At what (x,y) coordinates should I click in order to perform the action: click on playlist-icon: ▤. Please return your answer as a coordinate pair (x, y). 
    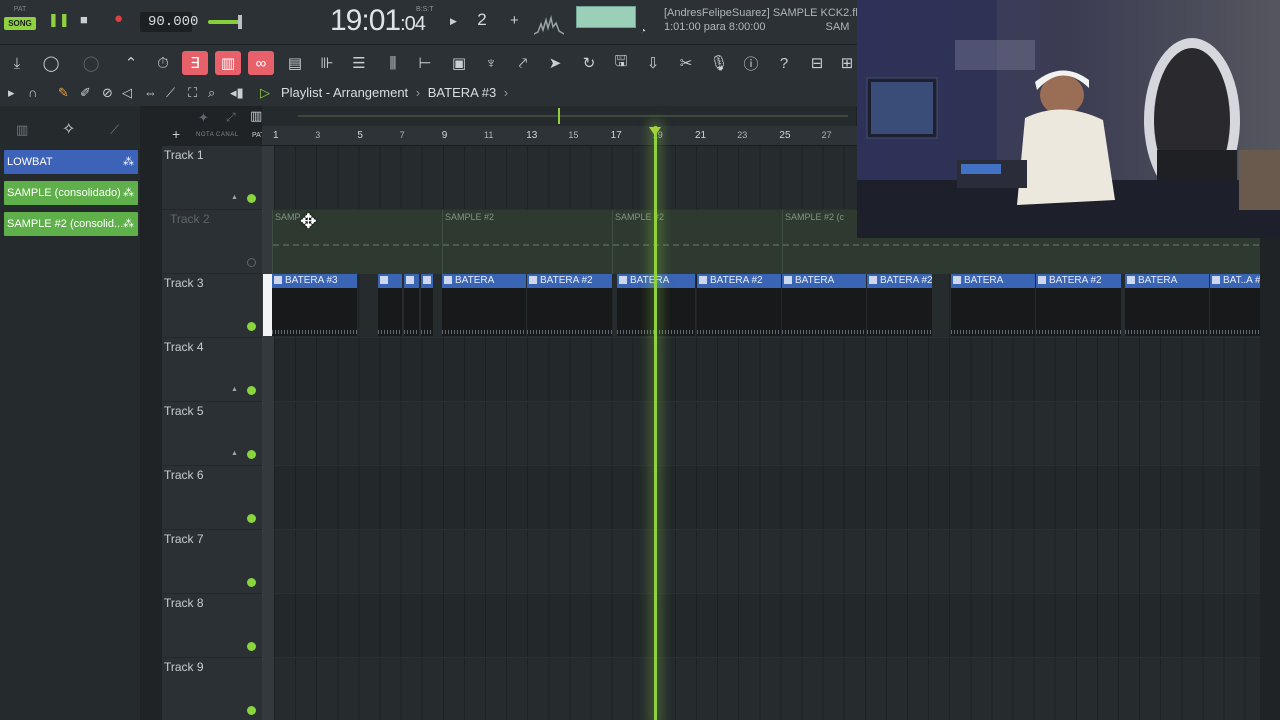
    Looking at the image, I should click on (295, 63).